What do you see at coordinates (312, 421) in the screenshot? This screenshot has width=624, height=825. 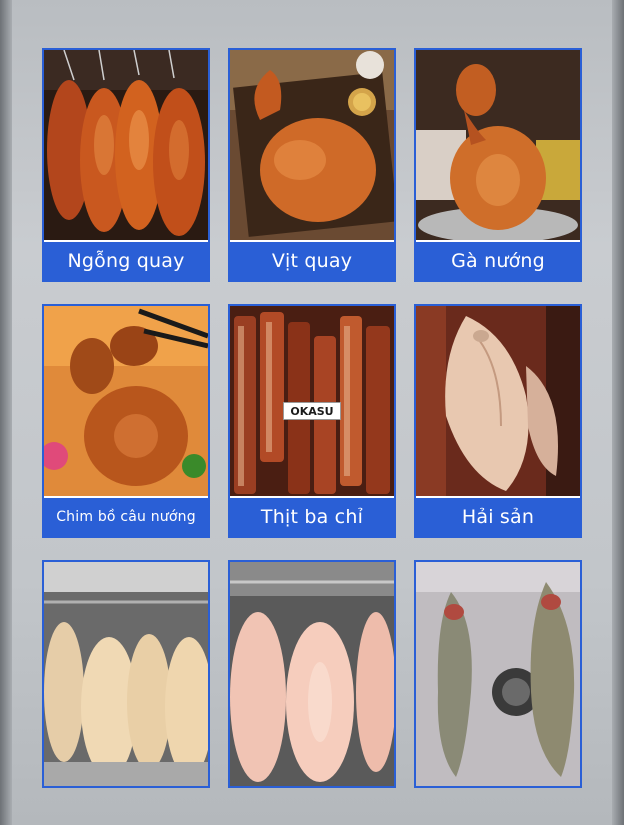 I see `tile-pork-belly: Thịt ba chỉ` at bounding box center [312, 421].